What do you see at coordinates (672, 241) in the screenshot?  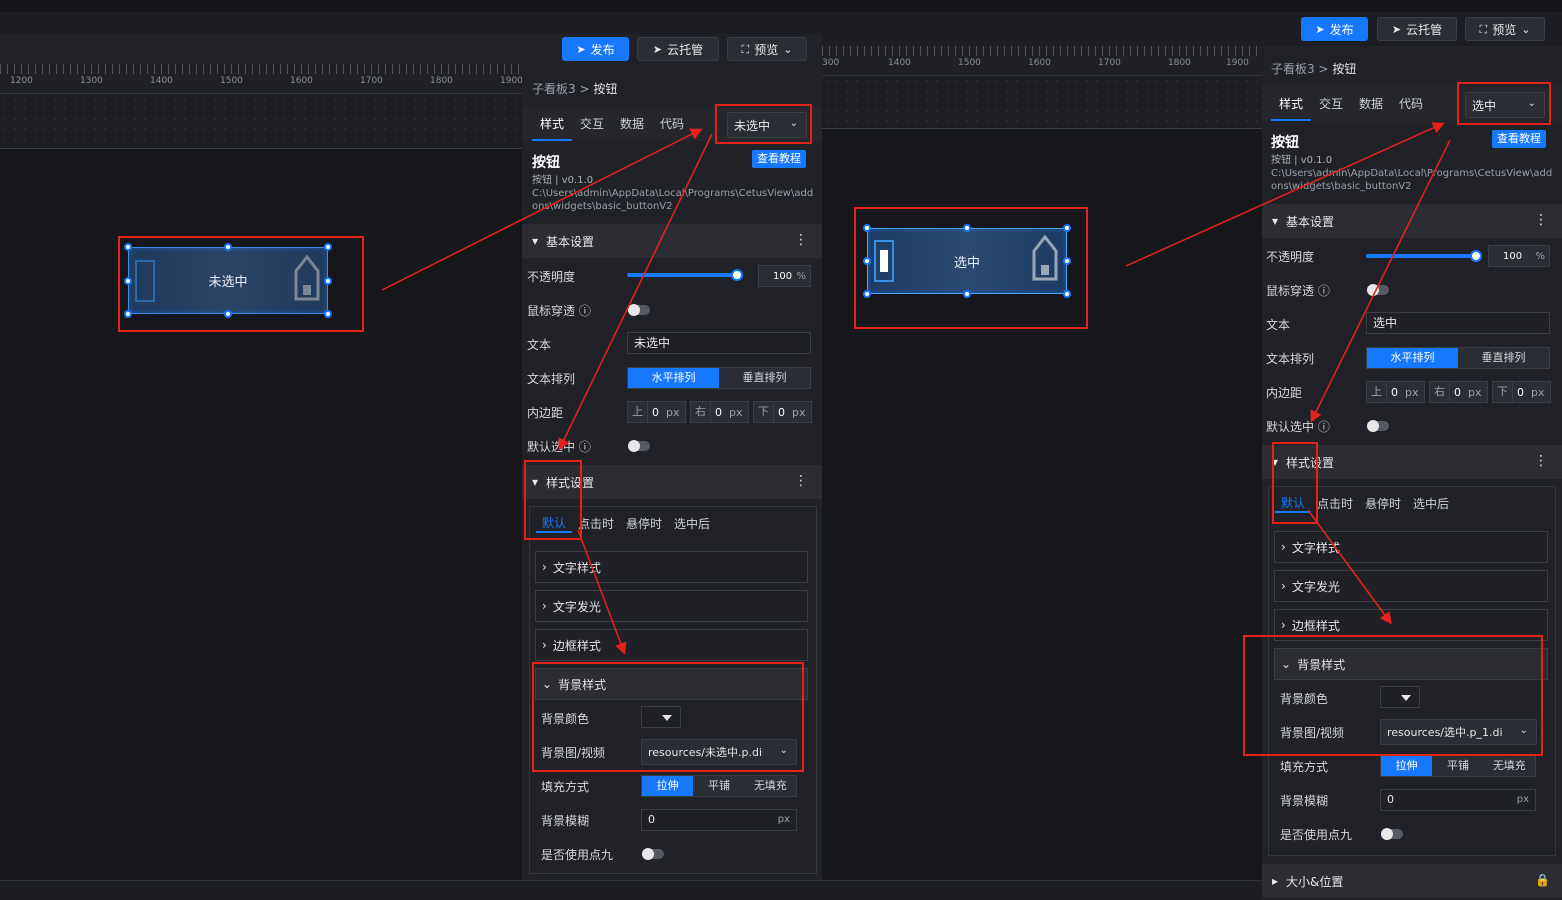 I see `basic-settings-header: ▾ 基本设置 ⋮` at bounding box center [672, 241].